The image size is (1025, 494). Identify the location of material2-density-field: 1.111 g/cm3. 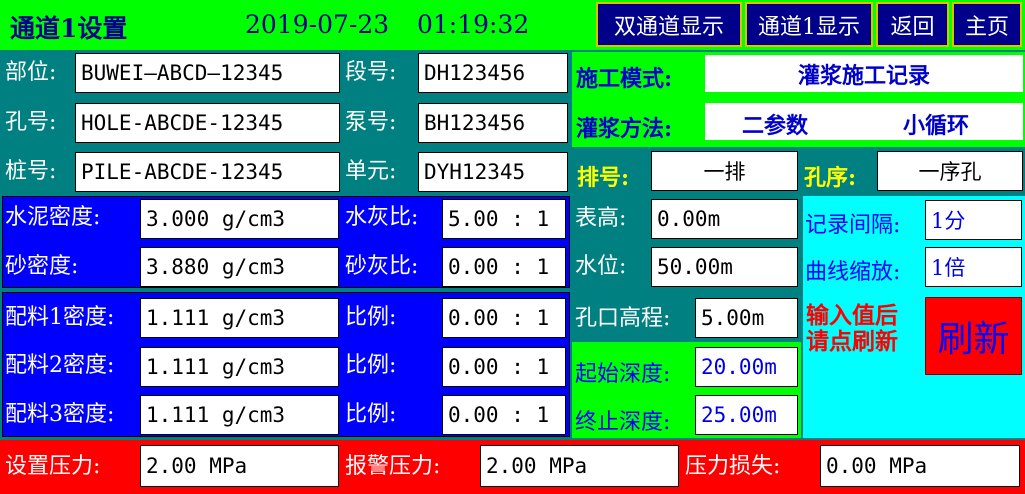
(239, 367).